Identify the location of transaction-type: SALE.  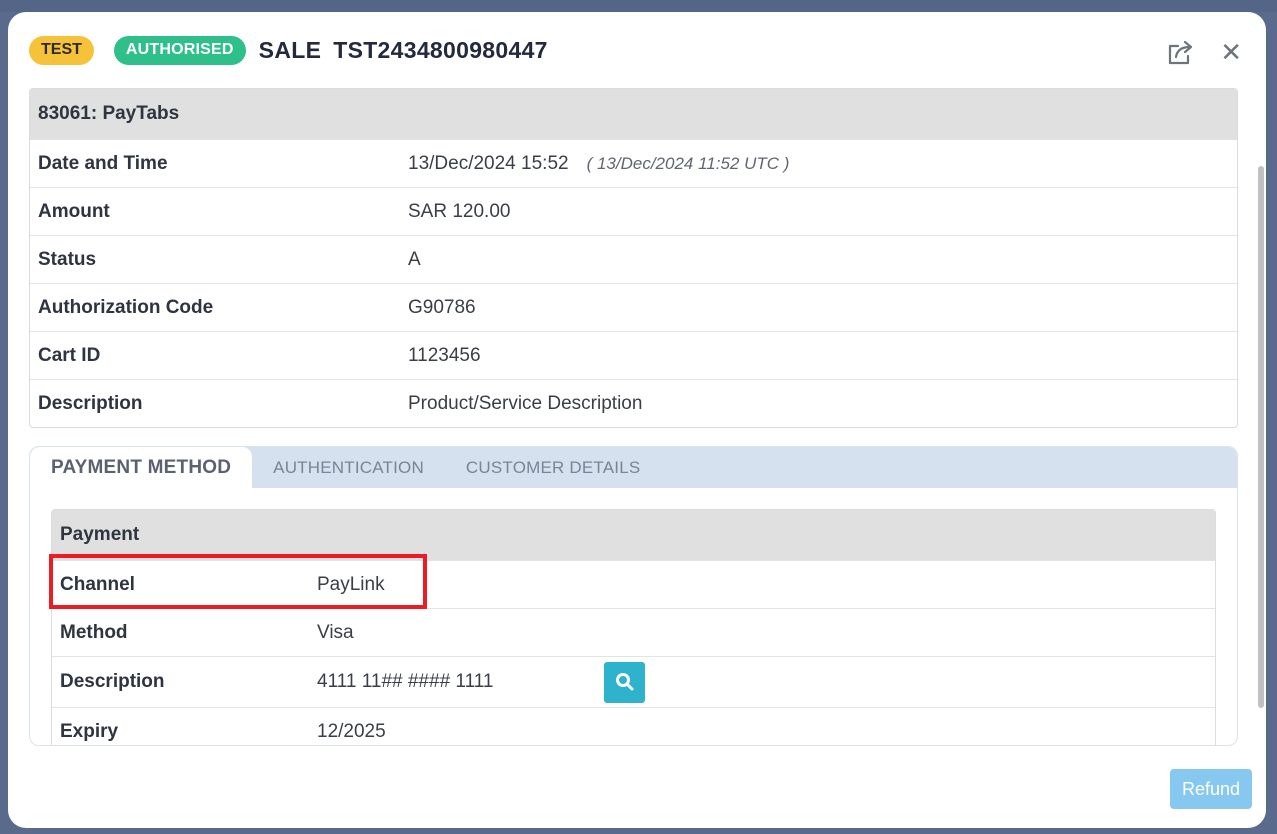
(290, 49).